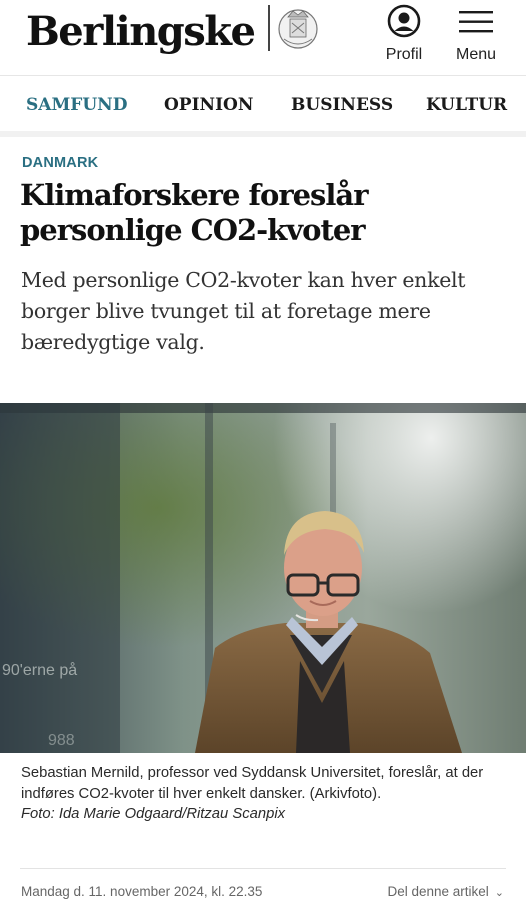 The image size is (526, 911). What do you see at coordinates (404, 21) in the screenshot?
I see `user-circle-icon` at bounding box center [404, 21].